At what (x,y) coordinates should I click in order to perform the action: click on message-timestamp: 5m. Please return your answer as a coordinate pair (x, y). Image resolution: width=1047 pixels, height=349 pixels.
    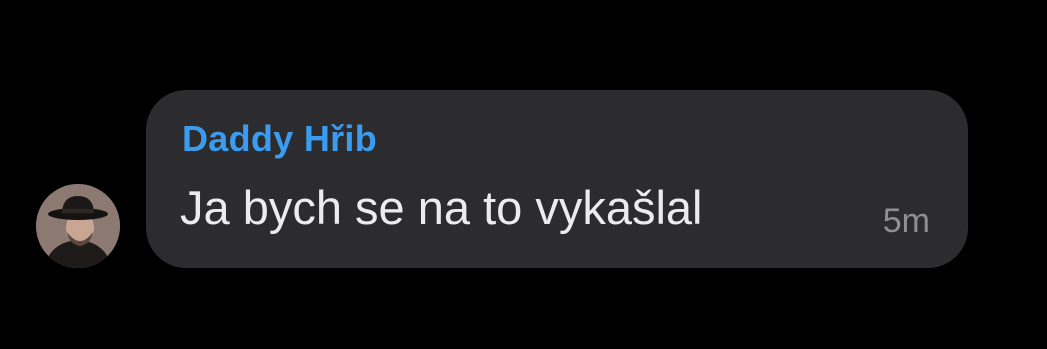
    Looking at the image, I should click on (906, 221).